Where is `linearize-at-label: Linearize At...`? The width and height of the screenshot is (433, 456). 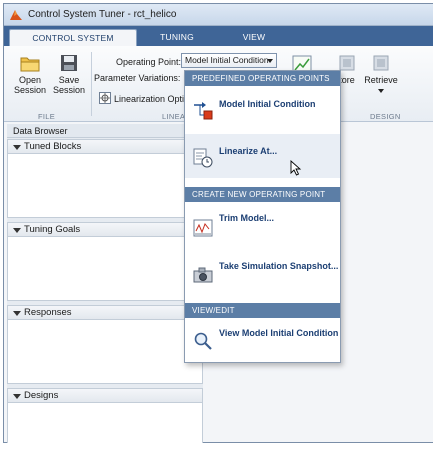
linearize-at-label: Linearize At... is located at coordinates (248, 151).